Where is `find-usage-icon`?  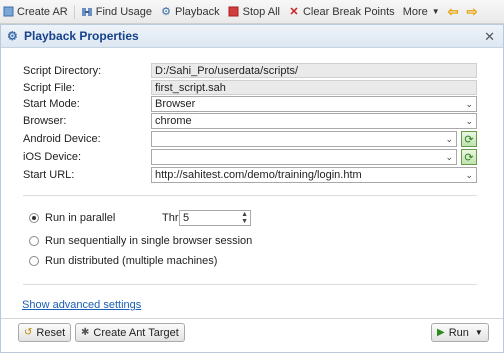
find-usage-icon is located at coordinates (87, 12).